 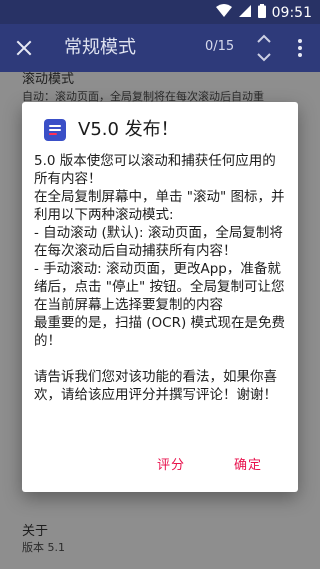 I want to click on close-icon, so click(x=24, y=48).